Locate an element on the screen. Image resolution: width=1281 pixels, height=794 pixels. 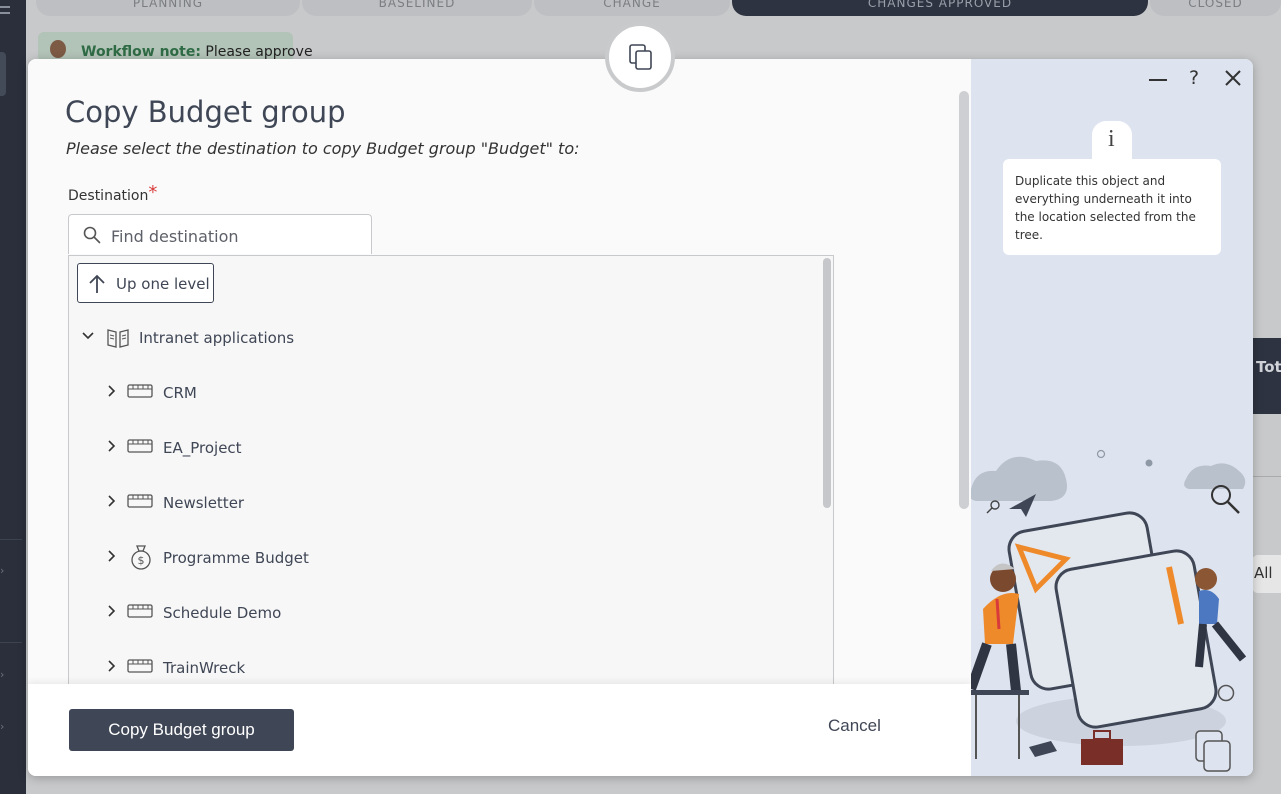
page-title: Copy Budget group is located at coordinates (205, 112).